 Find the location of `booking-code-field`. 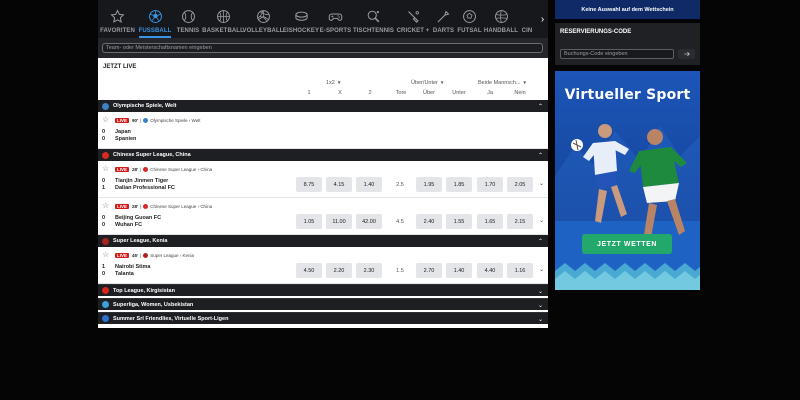

booking-code-field is located at coordinates (617, 54).